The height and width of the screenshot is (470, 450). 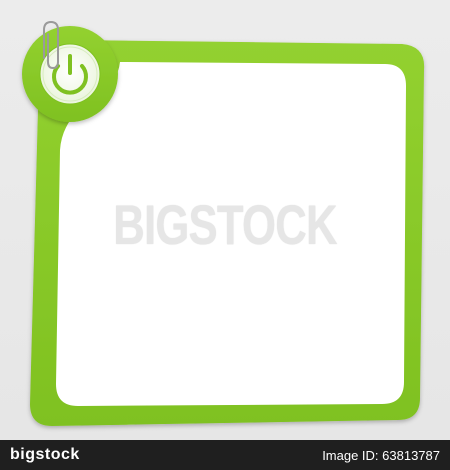 What do you see at coordinates (225, 224) in the screenshot?
I see `watermark-text: BIGSTOCK` at bounding box center [225, 224].